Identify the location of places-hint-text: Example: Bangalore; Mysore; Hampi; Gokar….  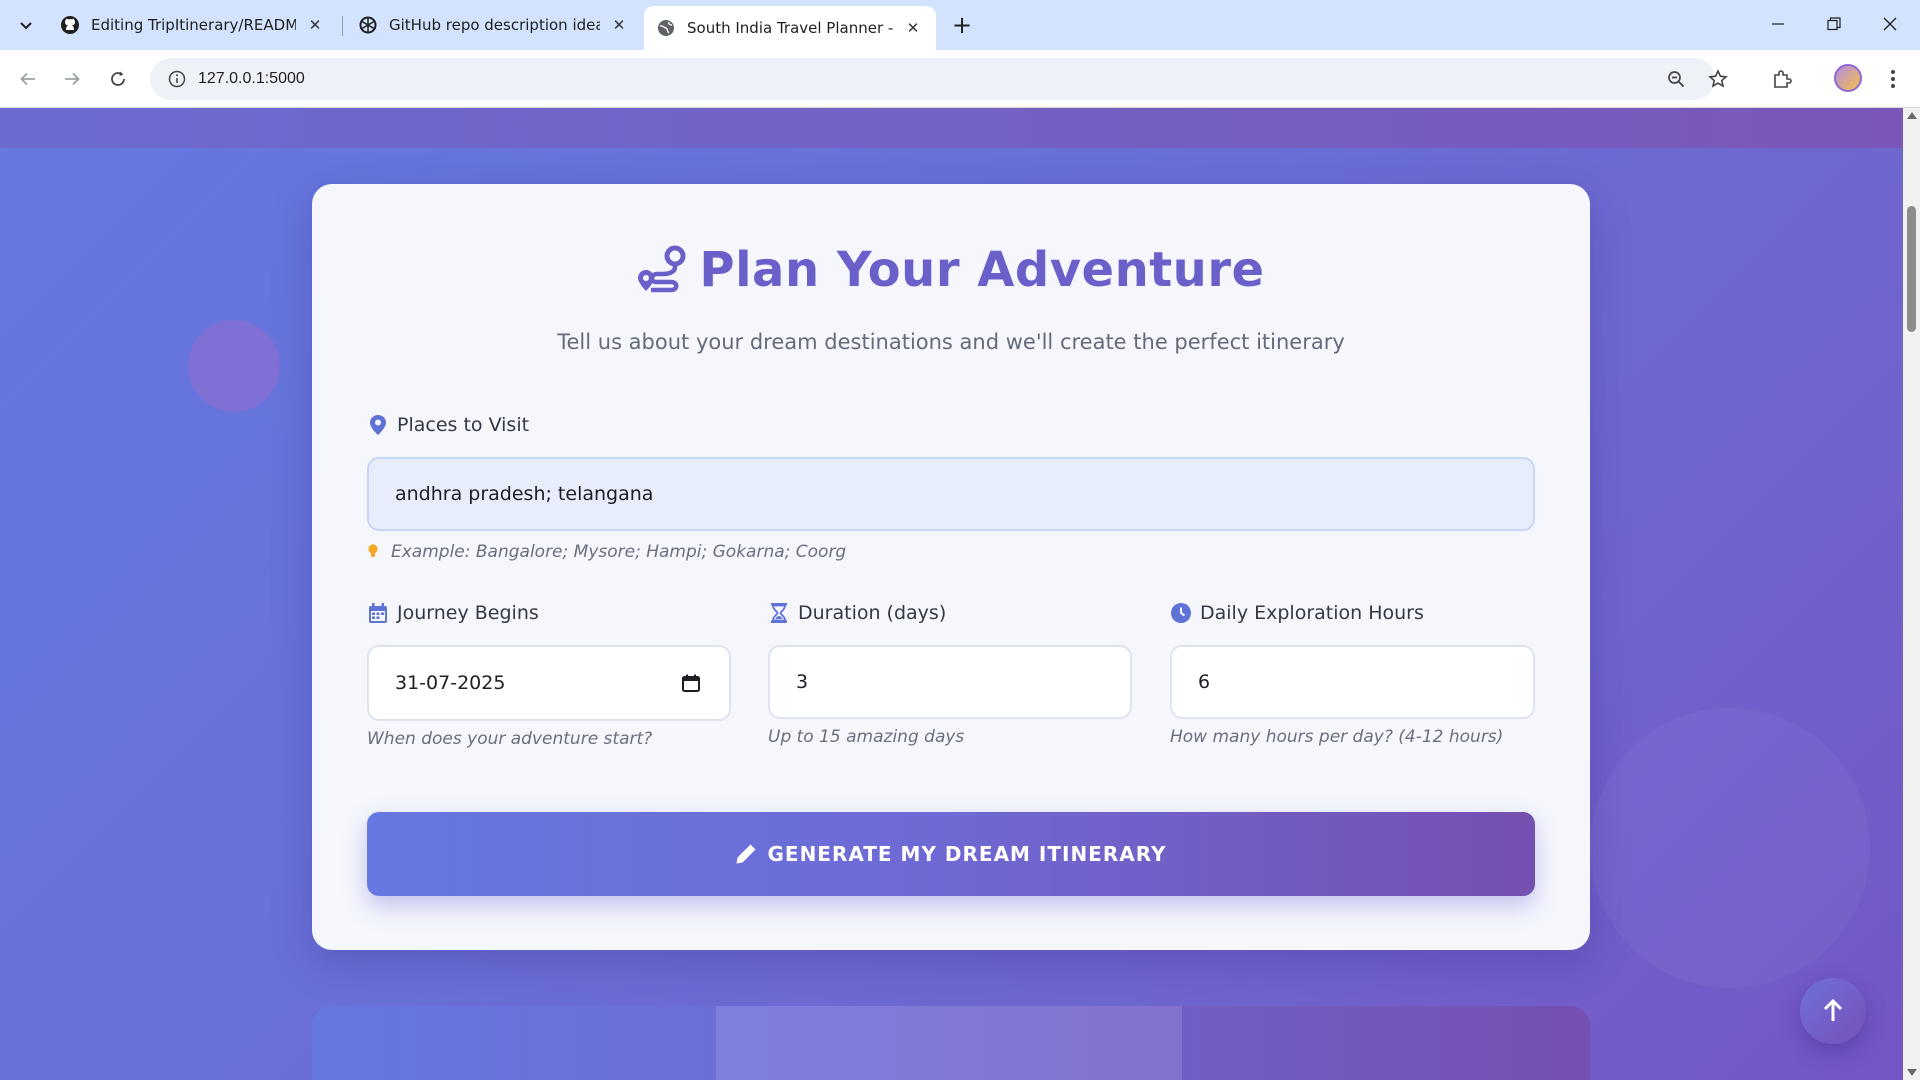
(619, 552).